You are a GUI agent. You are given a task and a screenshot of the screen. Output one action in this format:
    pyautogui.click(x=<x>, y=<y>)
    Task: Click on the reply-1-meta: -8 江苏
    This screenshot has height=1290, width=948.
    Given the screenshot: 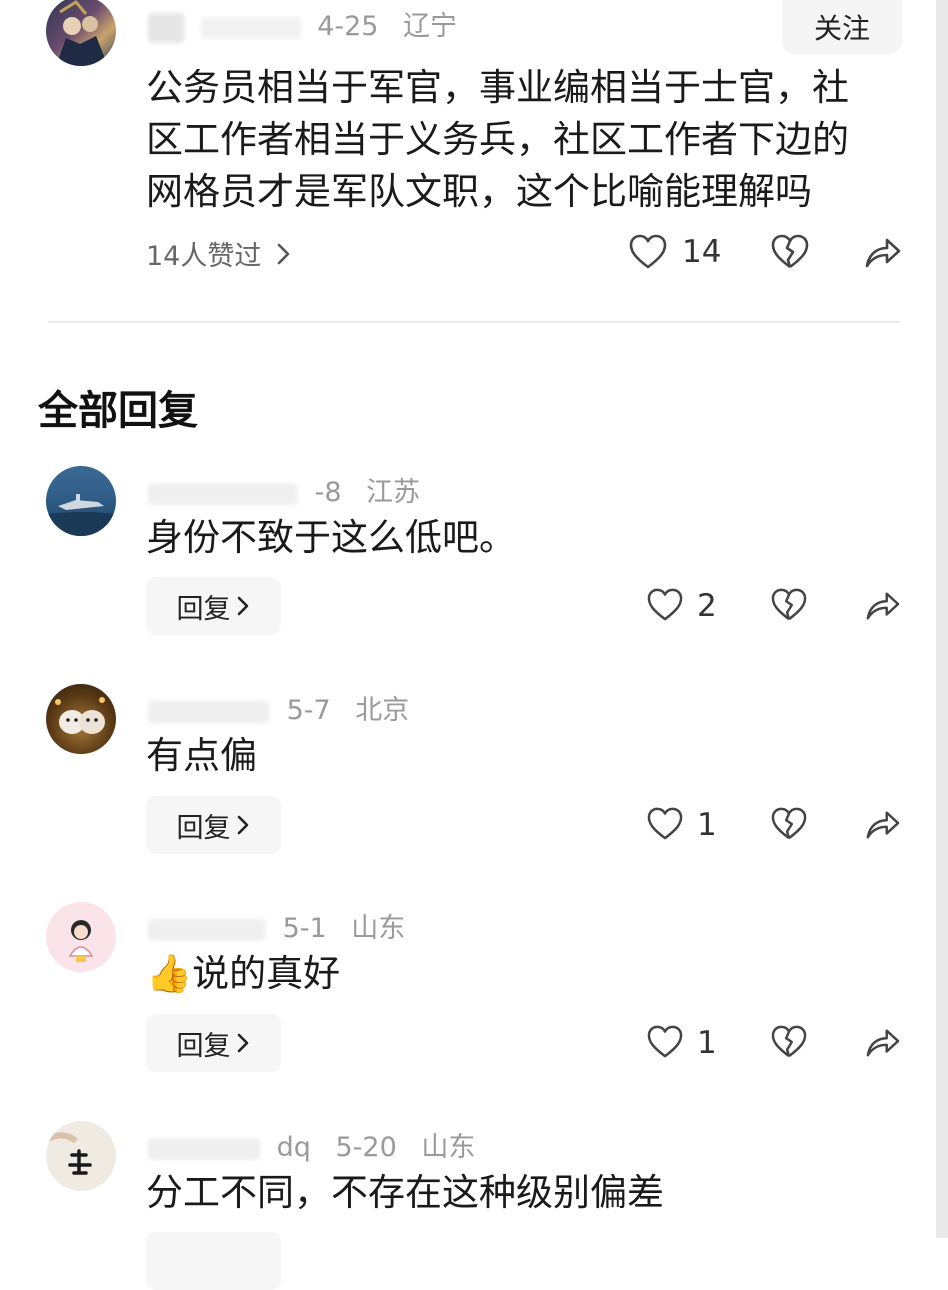 What is the action you would take?
    pyautogui.click(x=284, y=489)
    